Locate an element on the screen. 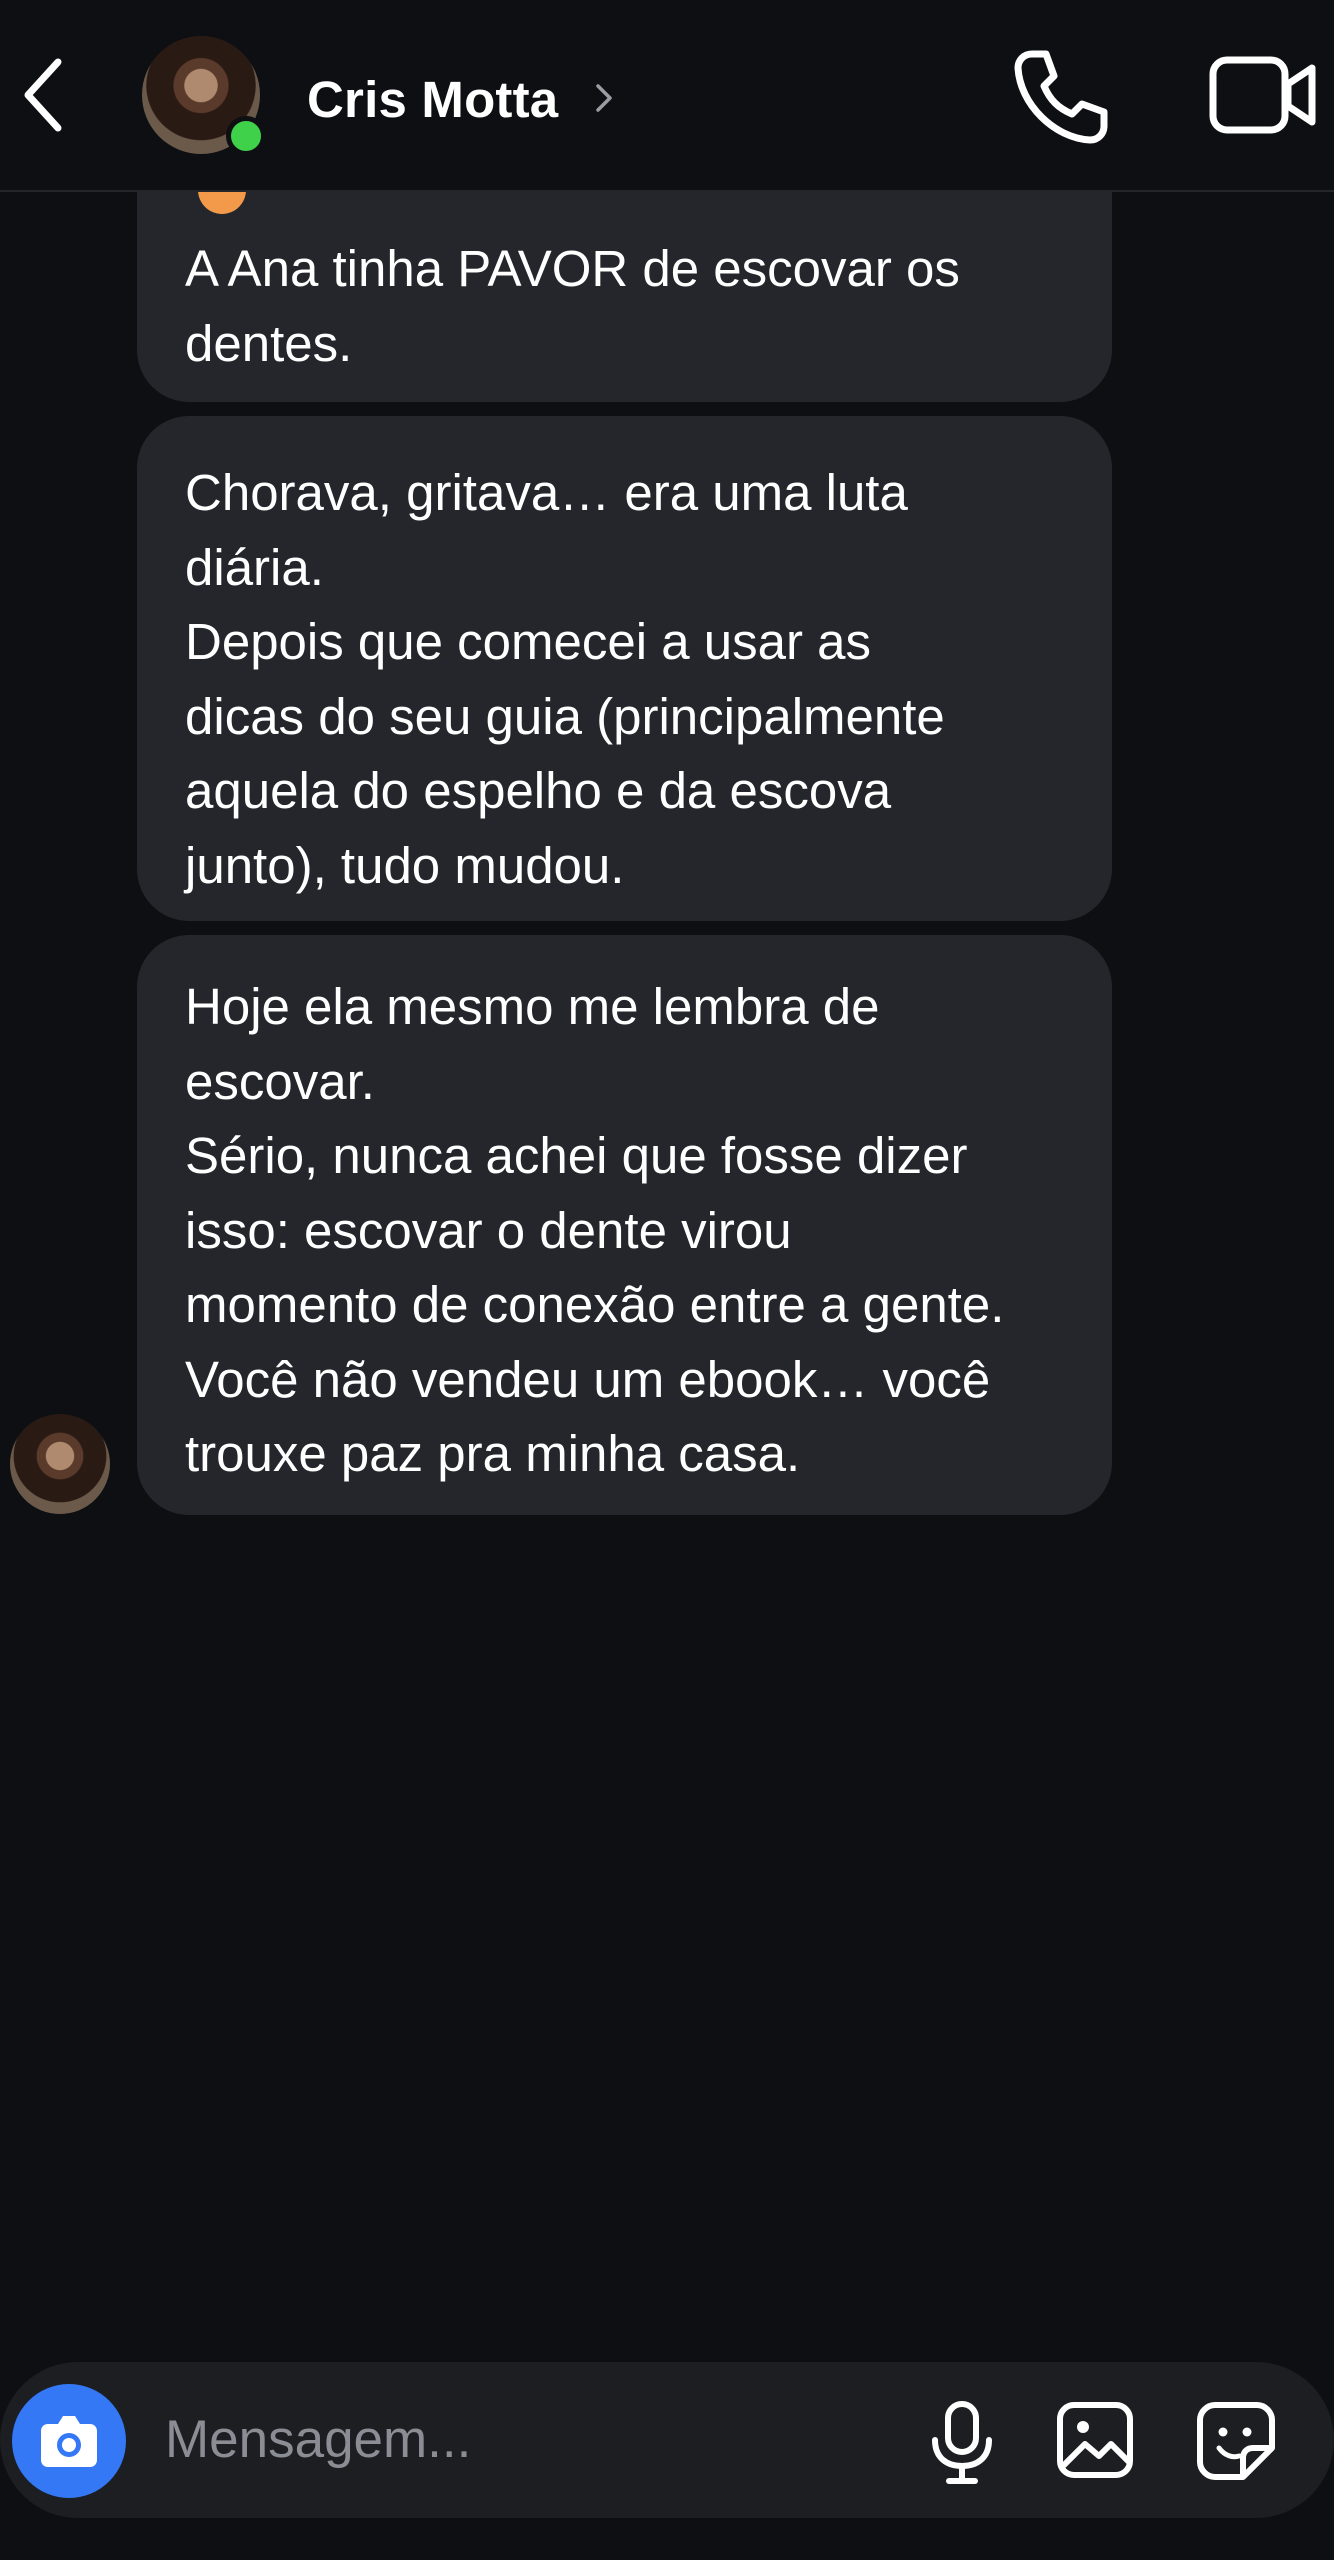 This screenshot has width=1334, height=2560. message-line: aquela do espelho e da escova is located at coordinates (538, 790).